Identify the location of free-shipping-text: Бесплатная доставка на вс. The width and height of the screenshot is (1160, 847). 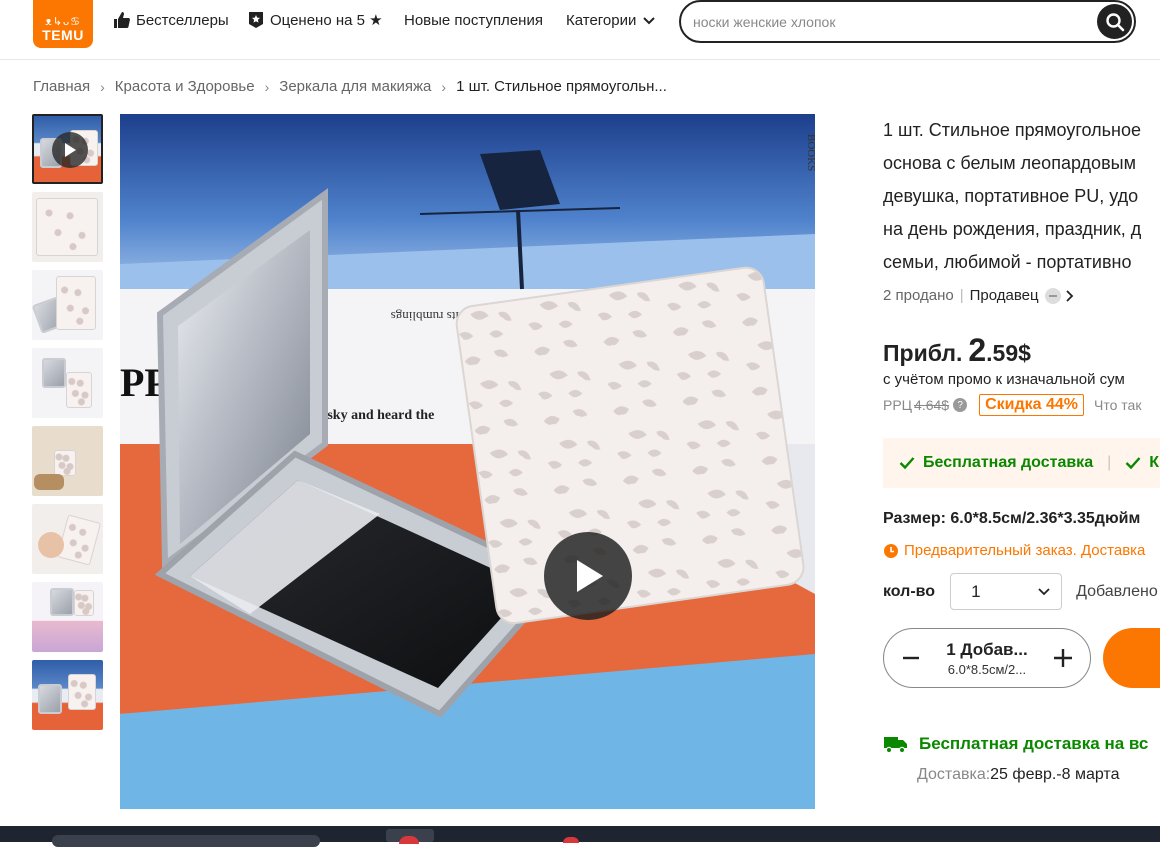
(1034, 743).